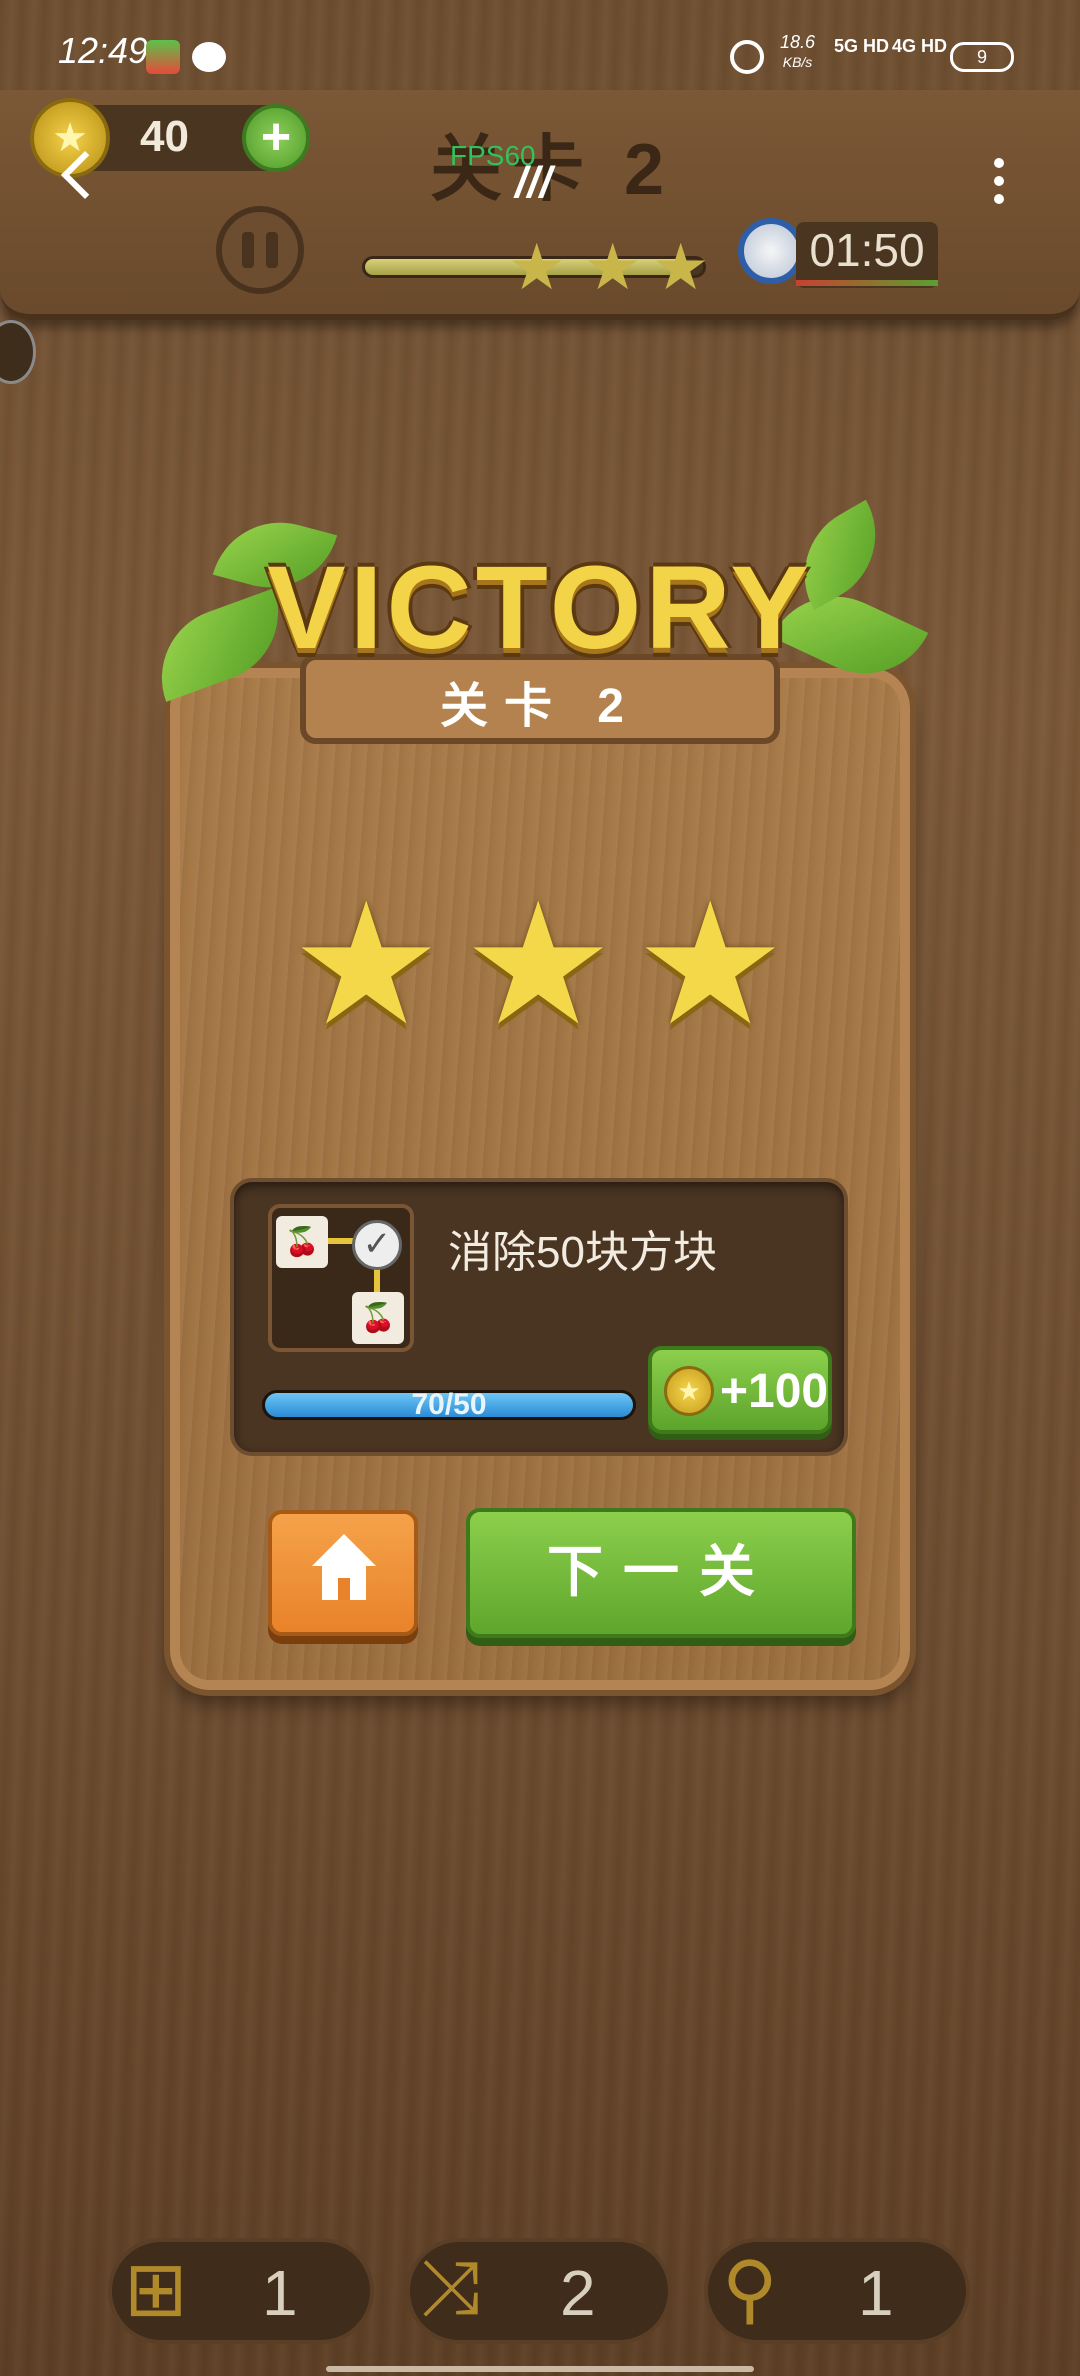  I want to click on back-arrow-icon, so click(78, 175).